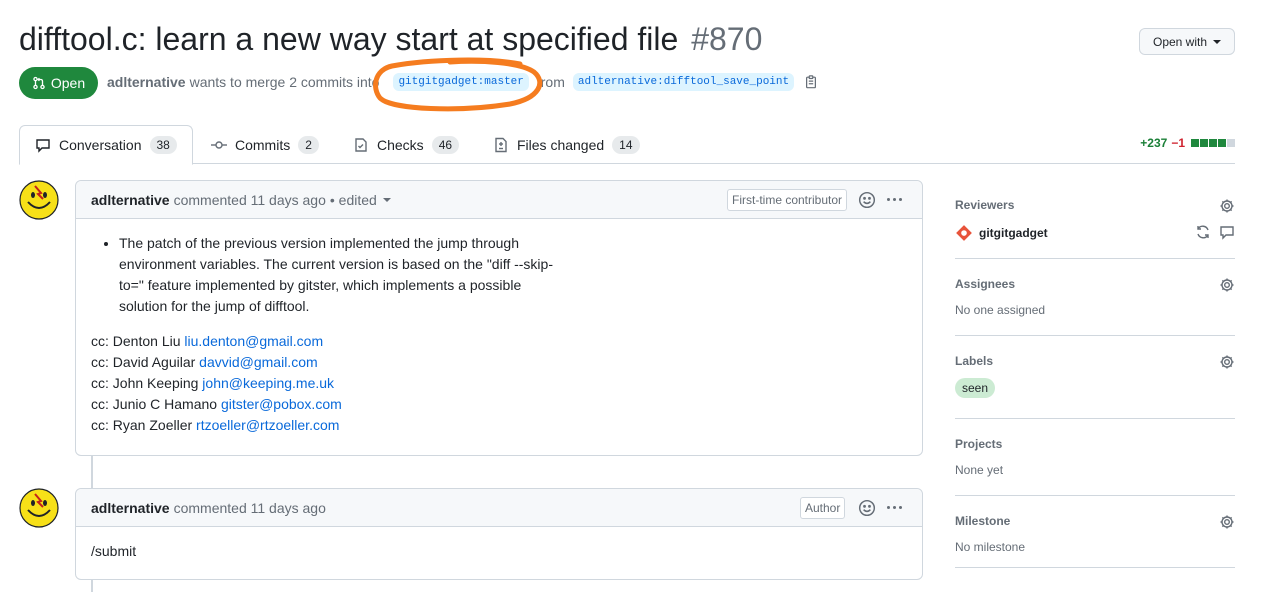 This screenshot has height=592, width=1263. Describe the element at coordinates (550, 82) in the screenshot. I see `from-text: from` at that location.